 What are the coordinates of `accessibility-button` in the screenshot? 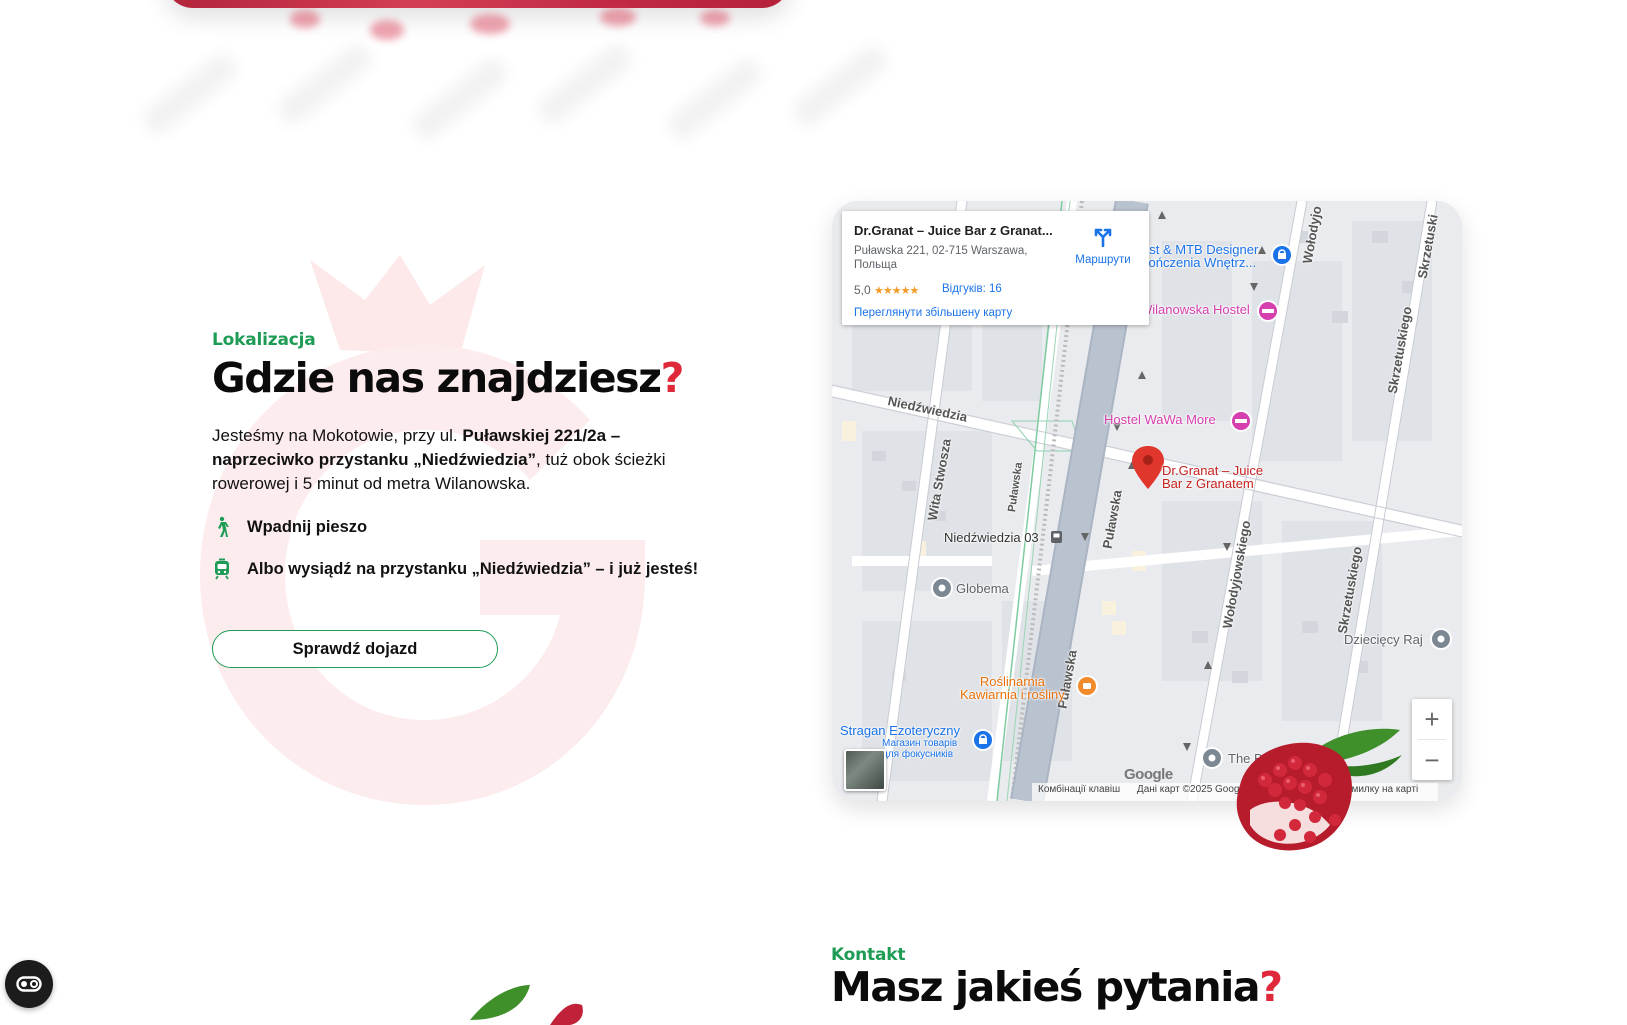 It's located at (29, 984).